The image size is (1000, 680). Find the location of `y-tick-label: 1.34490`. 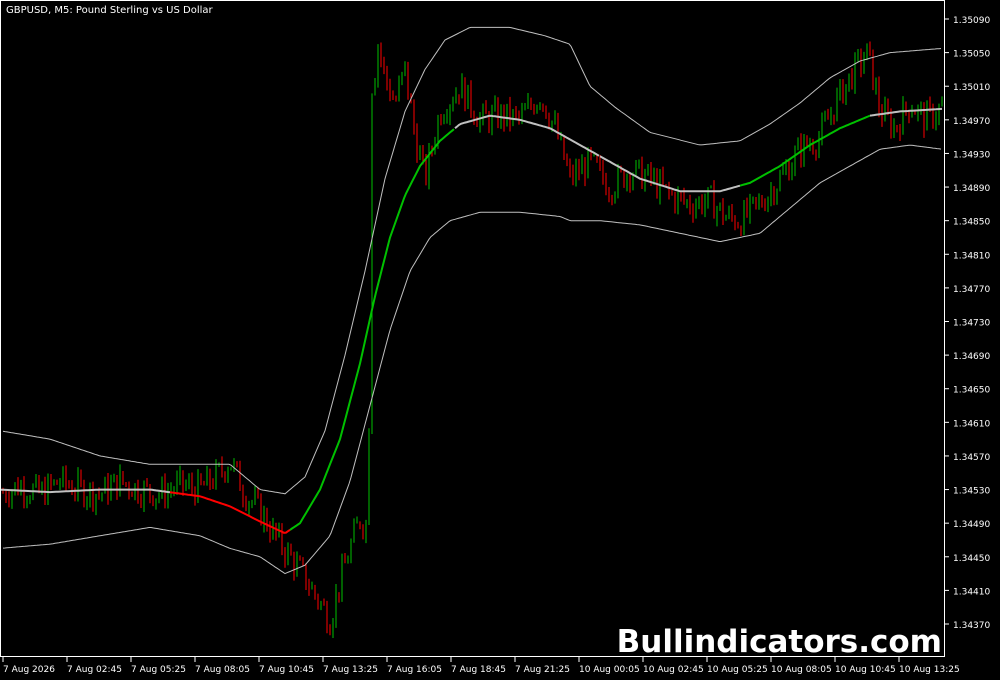

y-tick-label: 1.34490 is located at coordinates (971, 525).